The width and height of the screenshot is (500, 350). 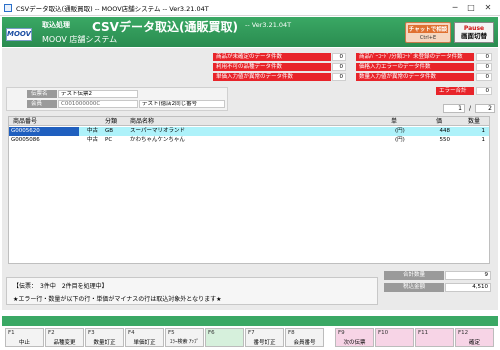 I want to click on stat-label-quantity-error: 数量入力値が異常のデータ件数, so click(x=415, y=77).